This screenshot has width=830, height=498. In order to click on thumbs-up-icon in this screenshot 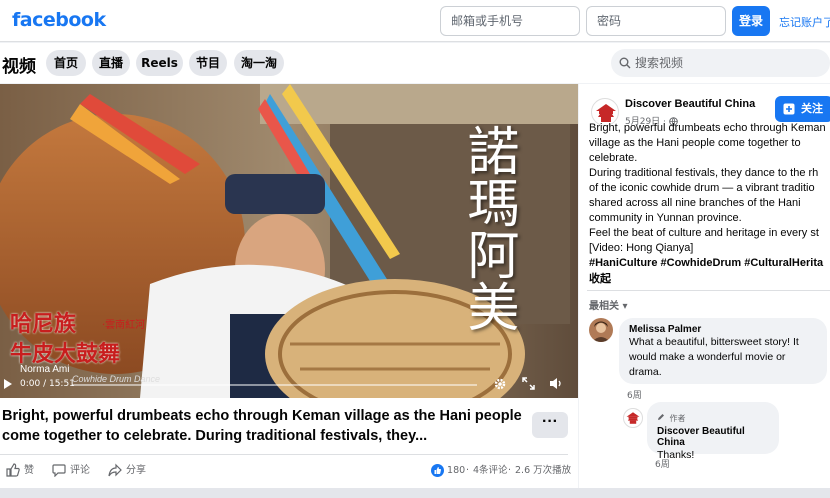, I will do `click(13, 470)`.